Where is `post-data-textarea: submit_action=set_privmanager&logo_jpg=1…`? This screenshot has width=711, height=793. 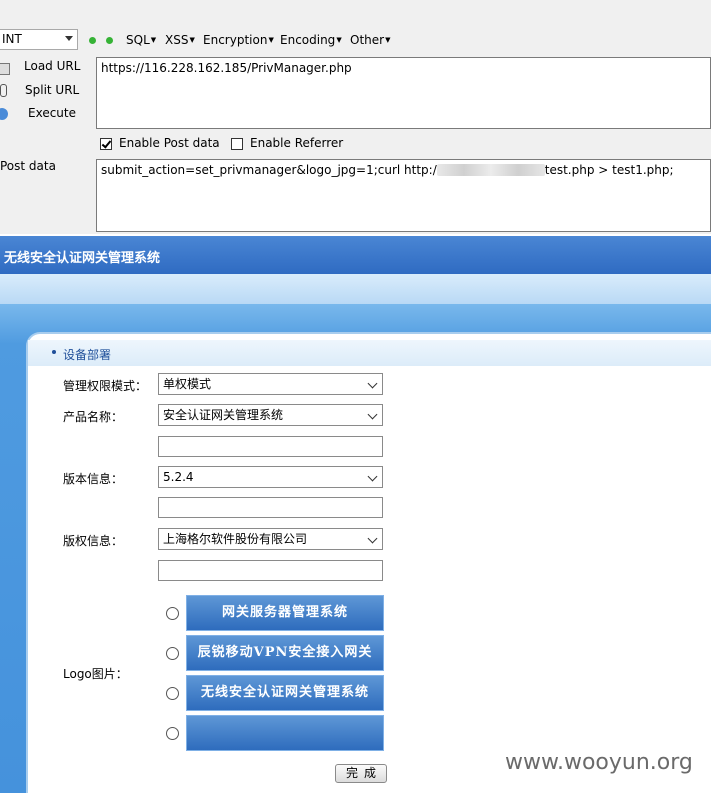
post-data-textarea: submit_action=set_privmanager&logo_jpg=1… is located at coordinates (403, 195).